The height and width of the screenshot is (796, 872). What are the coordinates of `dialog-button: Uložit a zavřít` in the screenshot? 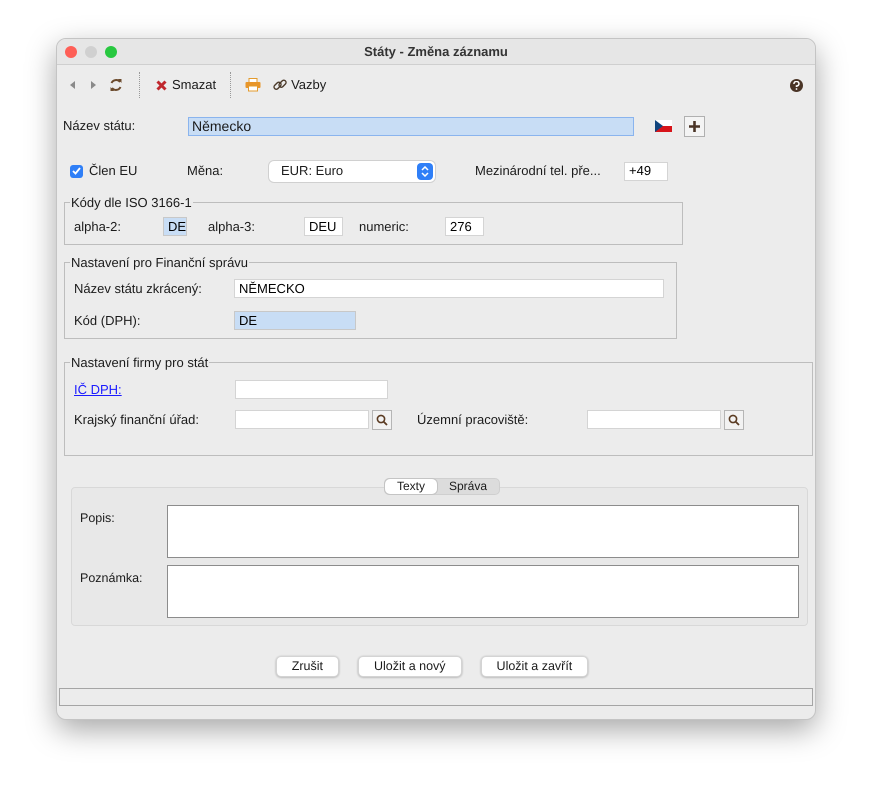 It's located at (534, 666).